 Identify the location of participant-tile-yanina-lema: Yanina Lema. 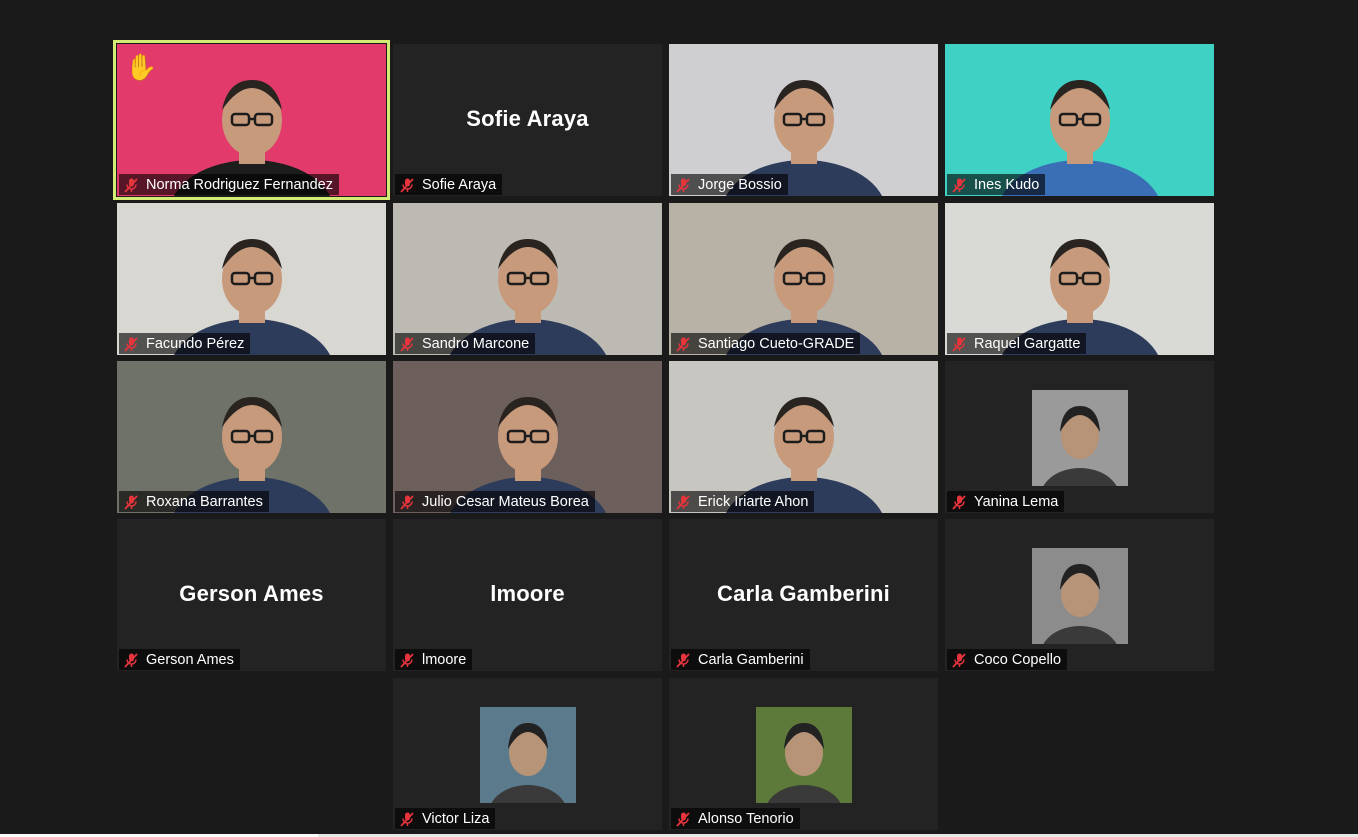
(1079, 437).